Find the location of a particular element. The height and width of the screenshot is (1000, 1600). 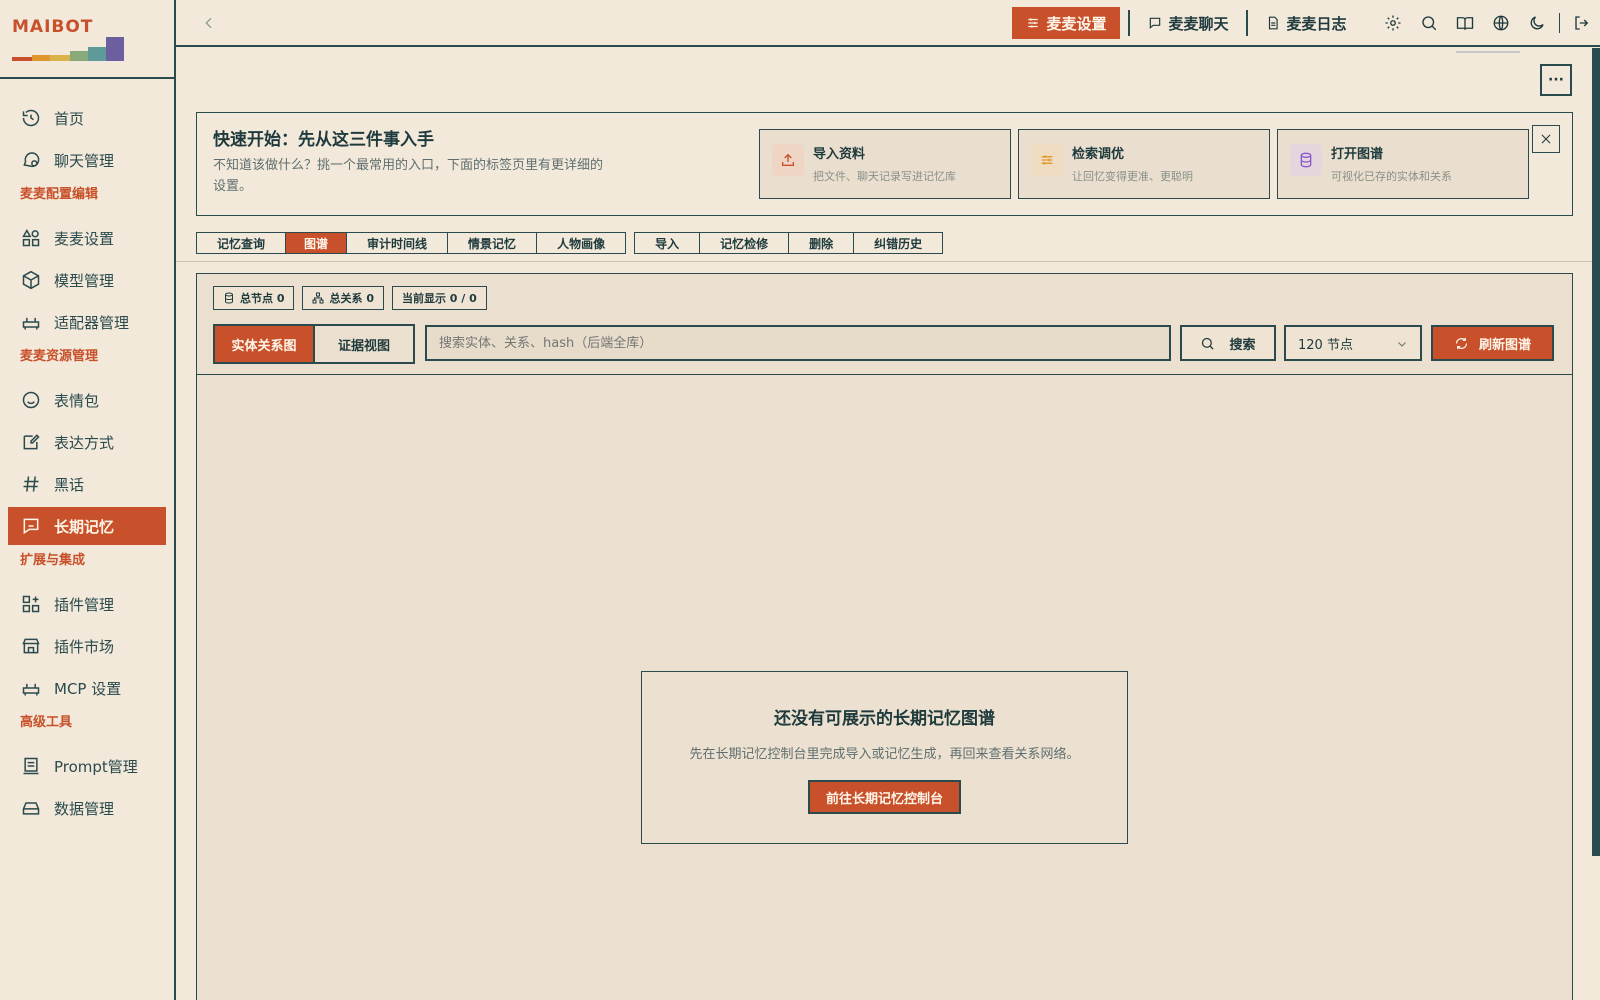

node-count-select: 120 节点 is located at coordinates (1353, 343).